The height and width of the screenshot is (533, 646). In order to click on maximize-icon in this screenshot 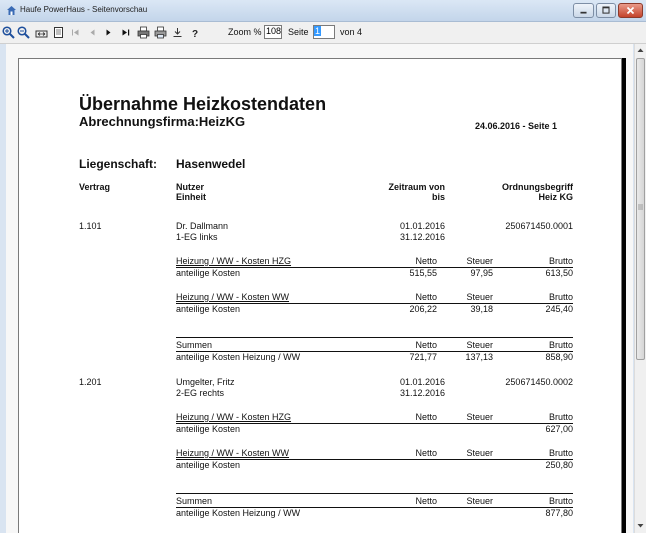, I will do `click(606, 10)`.